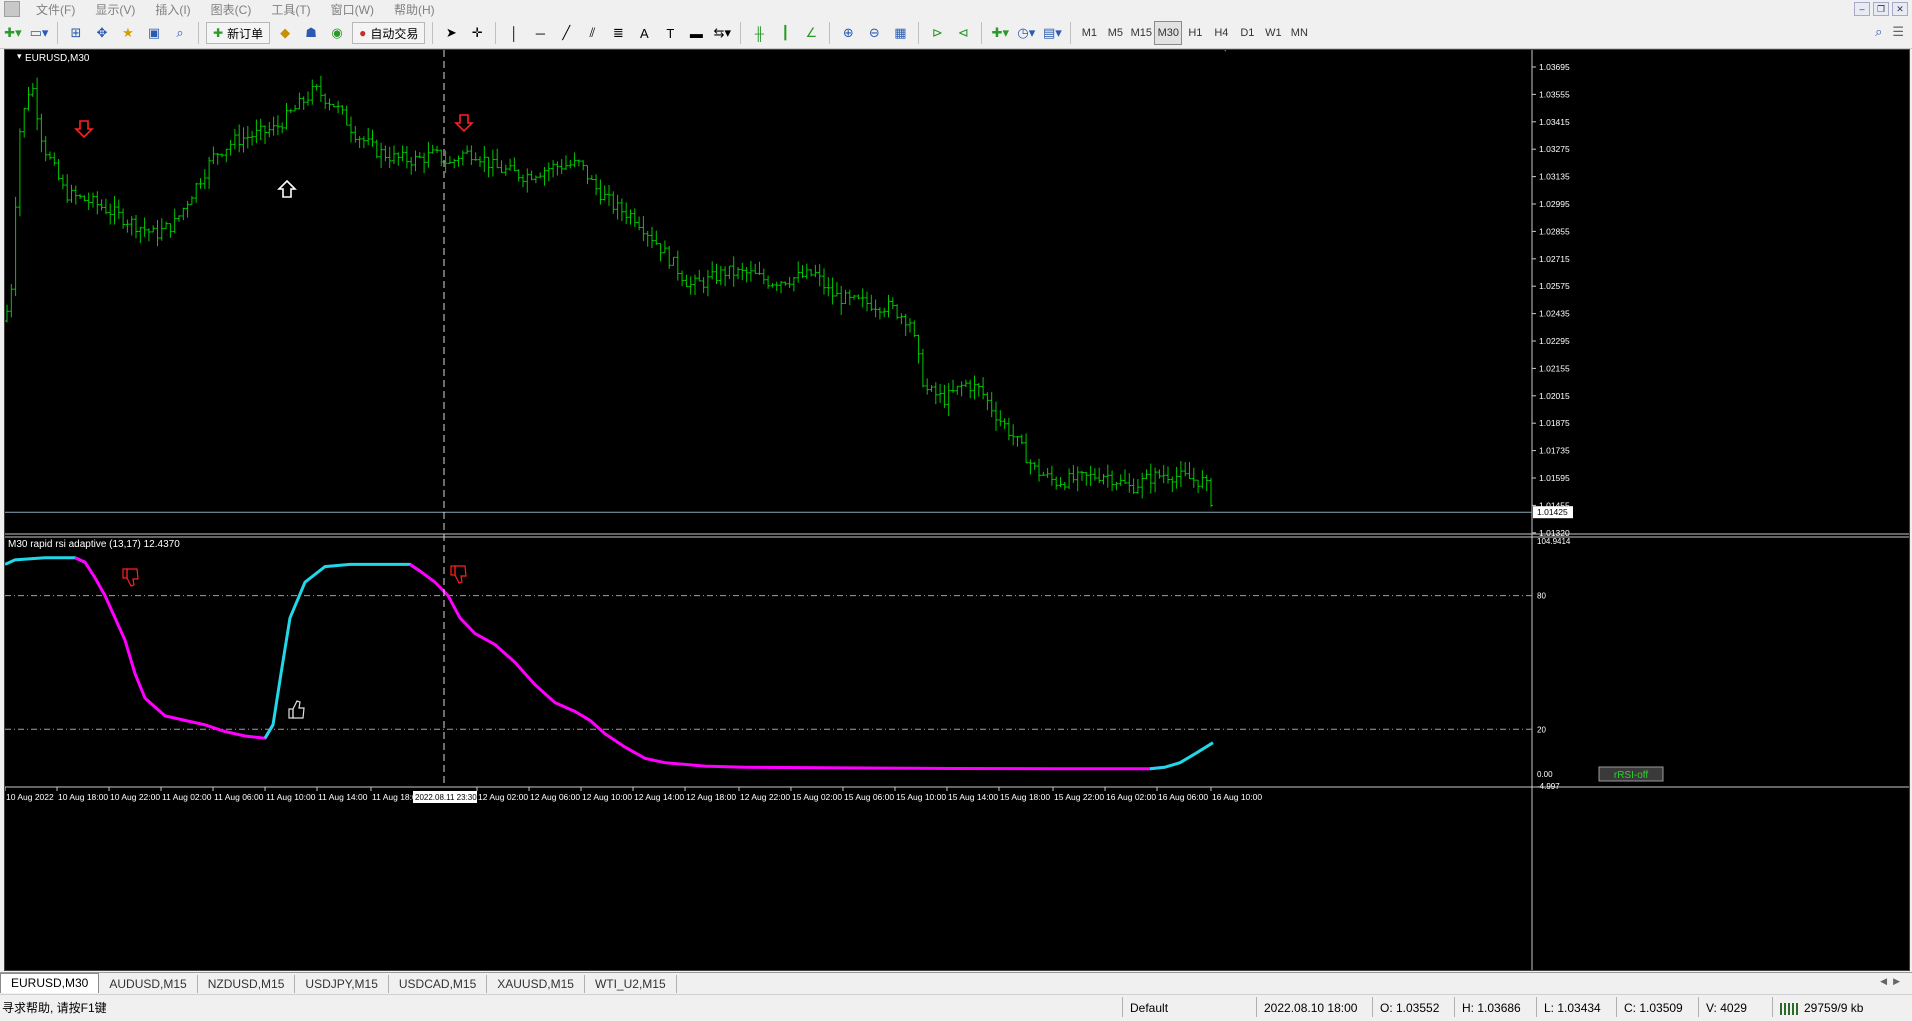 The width and height of the screenshot is (1912, 1021). Describe the element at coordinates (592, 33) in the screenshot. I see `channel-icon: ⫽` at that location.